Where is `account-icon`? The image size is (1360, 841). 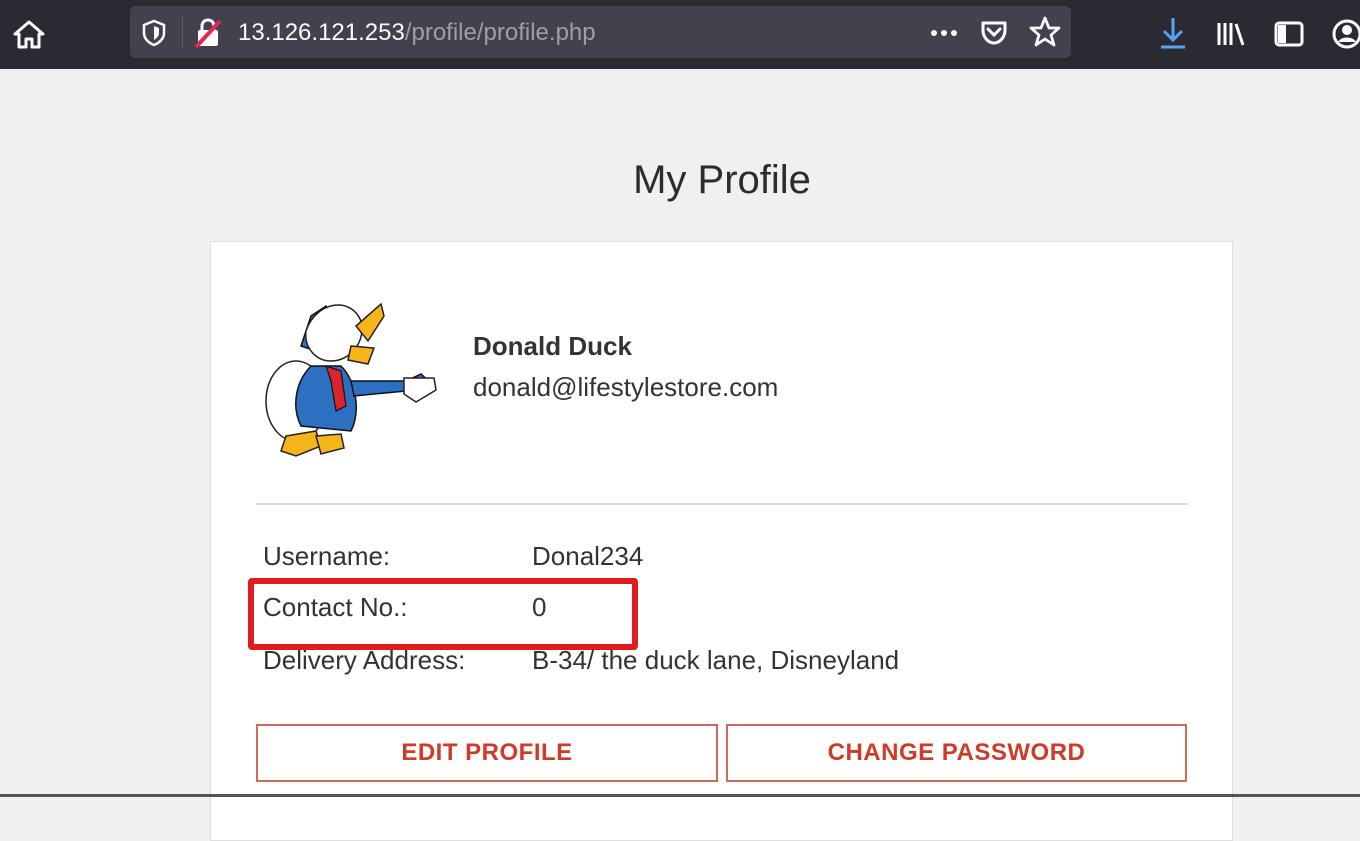 account-icon is located at coordinates (1345, 34).